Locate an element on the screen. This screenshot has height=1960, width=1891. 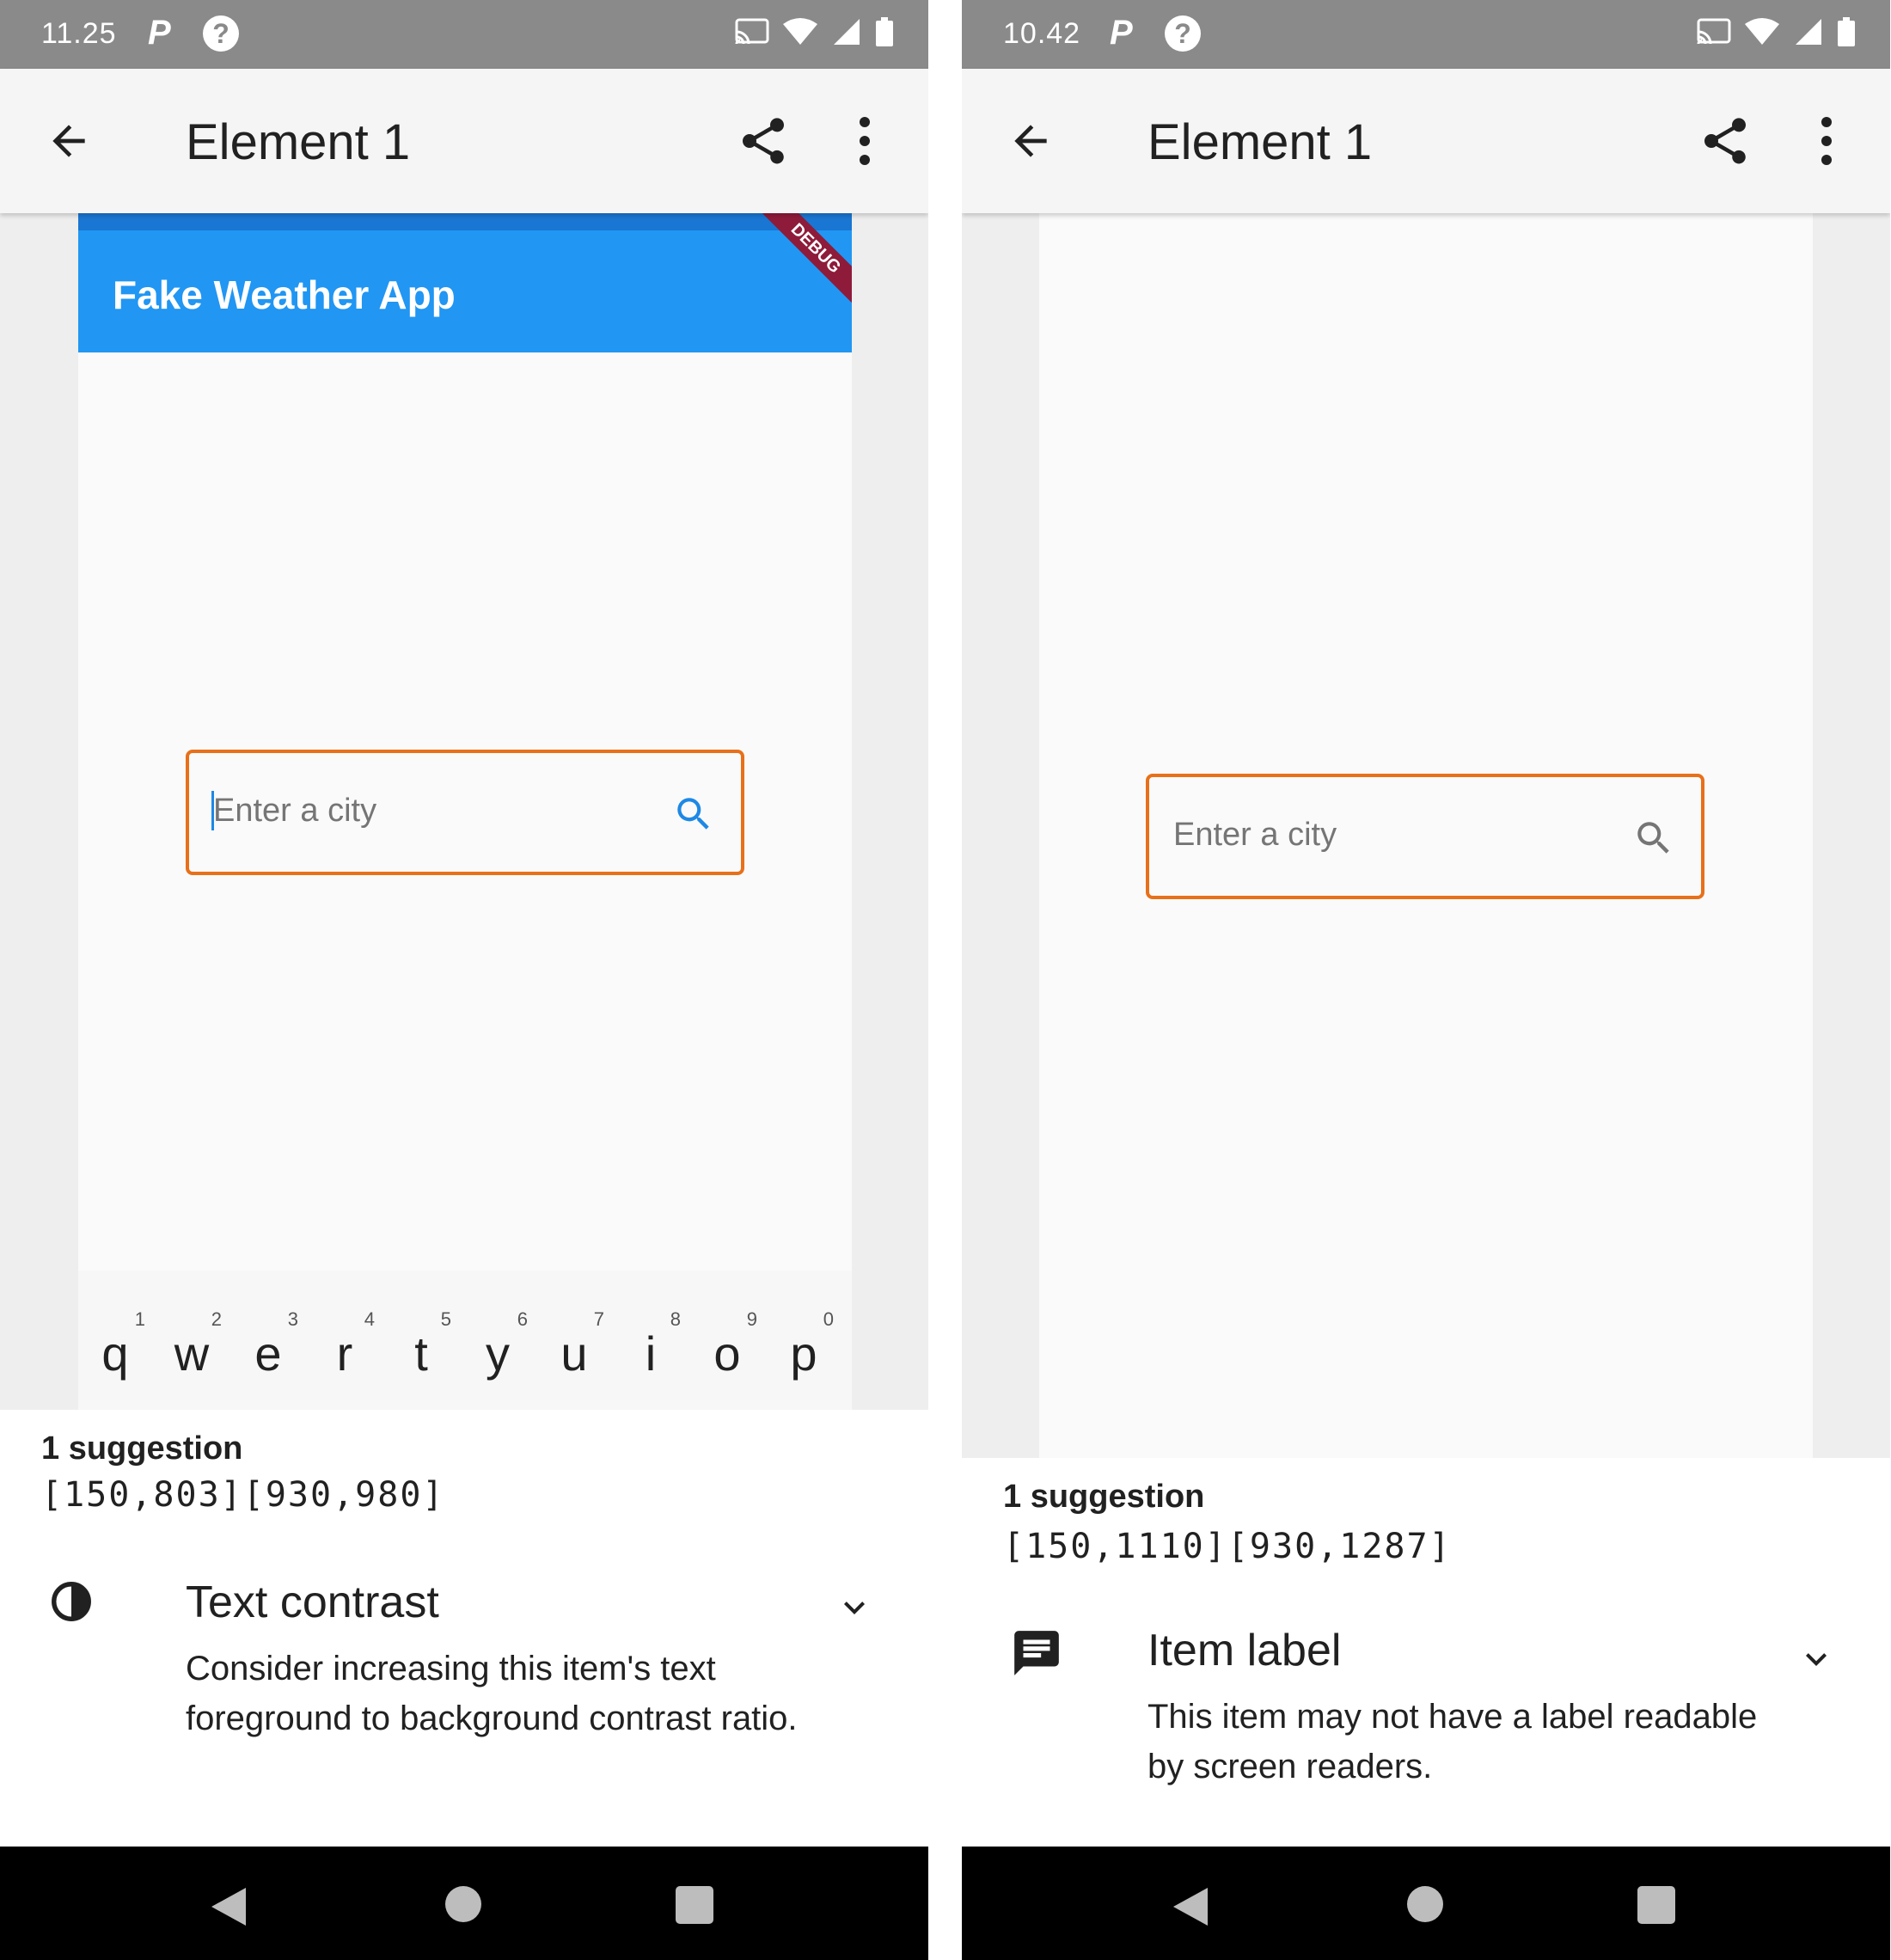
weather-app-title: Fake Weather App is located at coordinates (284, 295).